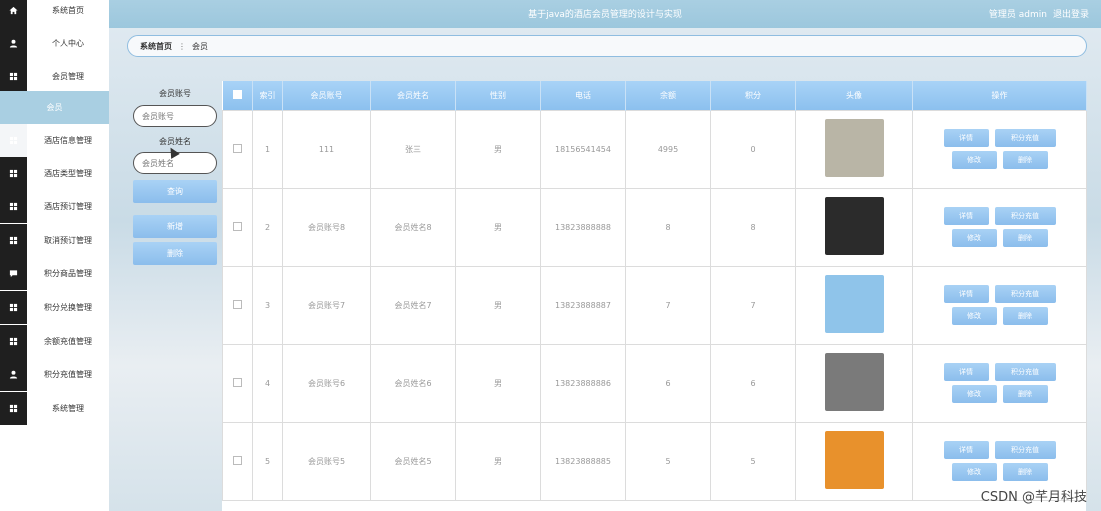  What do you see at coordinates (753, 305) in the screenshot?
I see `cell-points: 7` at bounding box center [753, 305].